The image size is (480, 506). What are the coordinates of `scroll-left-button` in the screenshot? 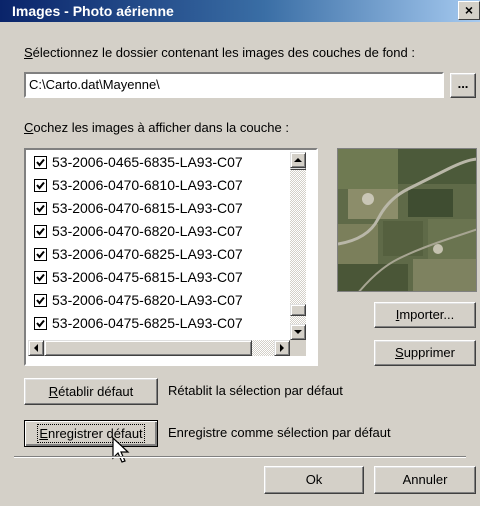 It's located at (36, 348).